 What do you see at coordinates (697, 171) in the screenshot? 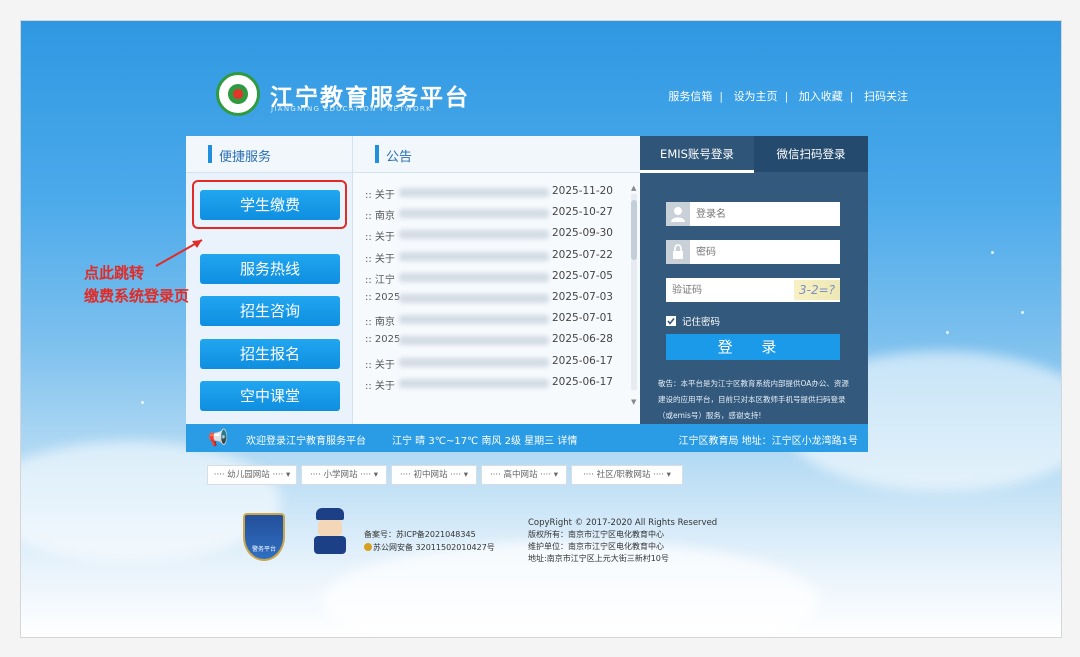
I see `active-tab-indicator` at bounding box center [697, 171].